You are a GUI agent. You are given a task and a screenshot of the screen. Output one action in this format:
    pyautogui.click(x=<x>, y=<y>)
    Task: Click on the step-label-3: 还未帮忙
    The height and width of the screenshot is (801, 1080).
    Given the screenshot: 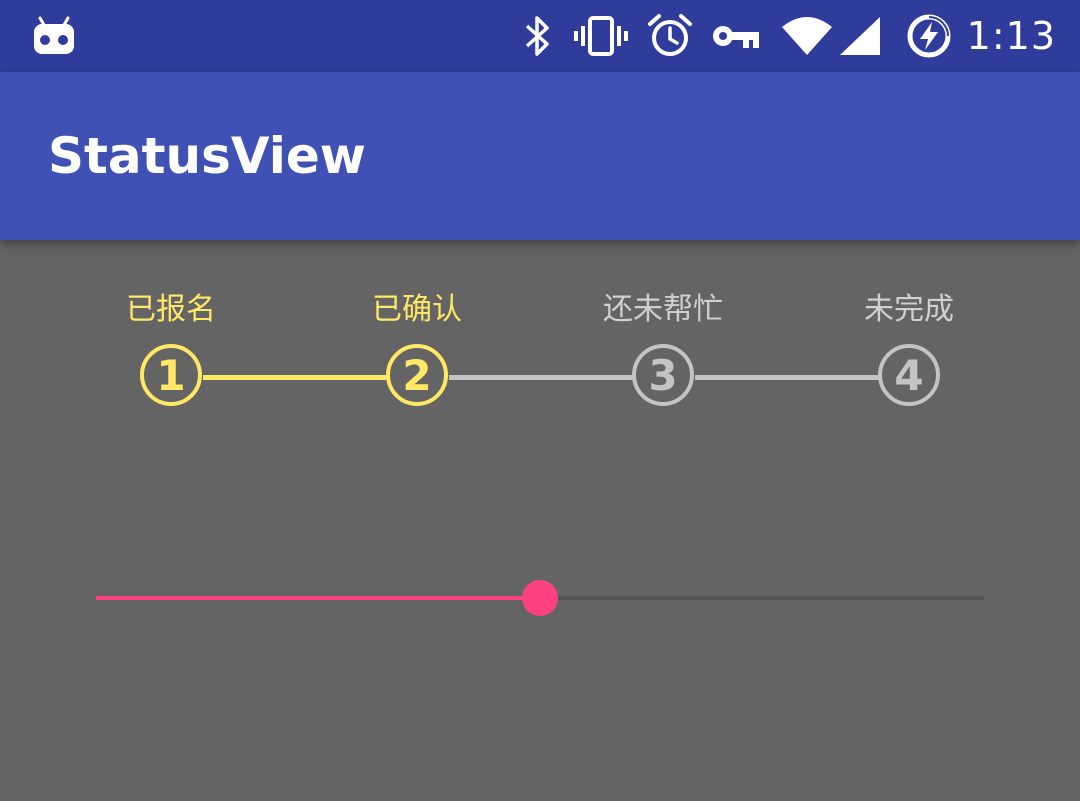 What is the action you would take?
    pyautogui.click(x=663, y=309)
    